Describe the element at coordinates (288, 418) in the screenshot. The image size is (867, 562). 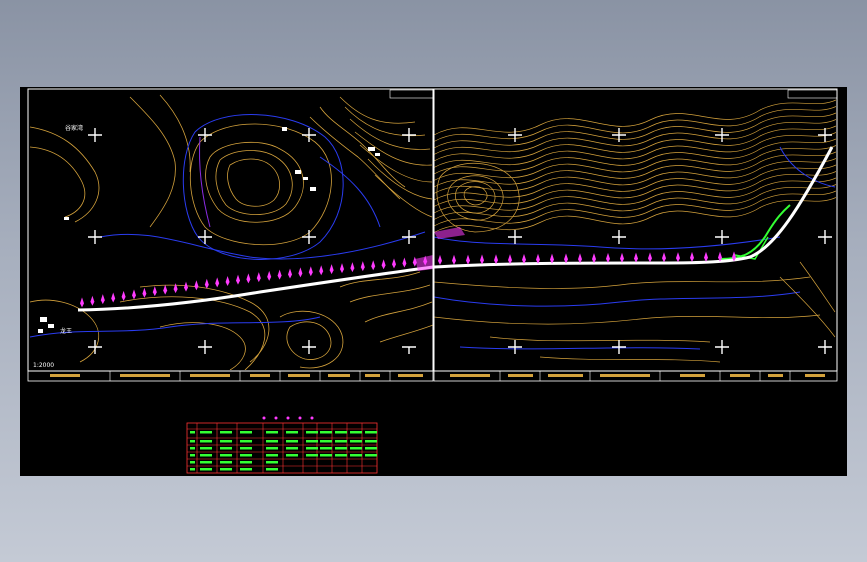
I see `table-header-dots` at that location.